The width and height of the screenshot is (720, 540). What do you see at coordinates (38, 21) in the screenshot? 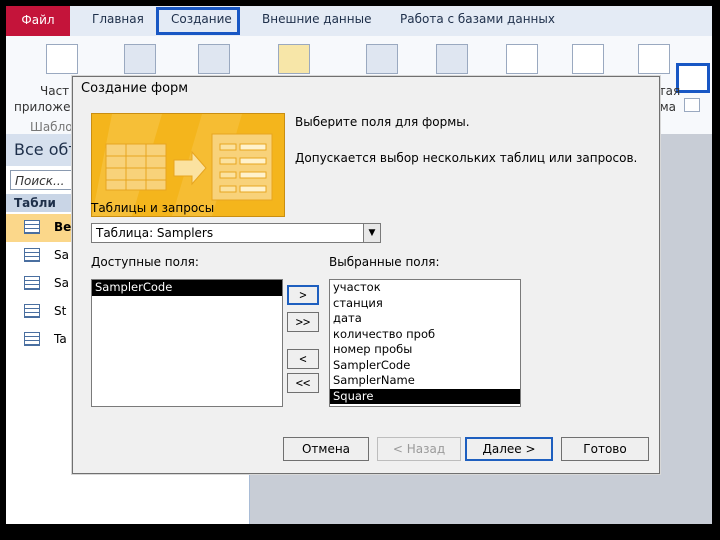
I see `tab-file: Файл` at bounding box center [38, 21].